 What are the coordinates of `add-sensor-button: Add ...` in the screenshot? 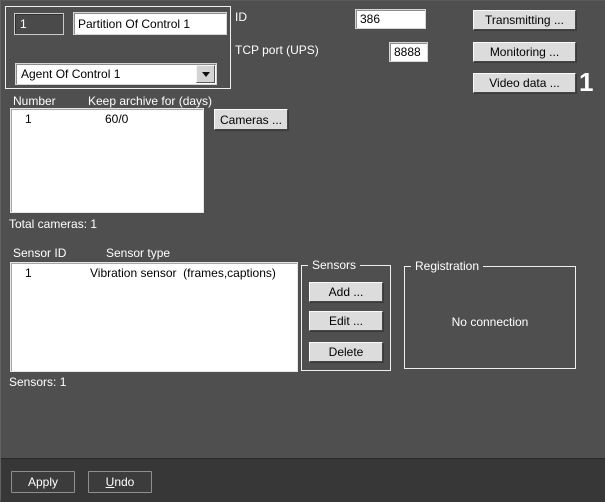 It's located at (346, 292).